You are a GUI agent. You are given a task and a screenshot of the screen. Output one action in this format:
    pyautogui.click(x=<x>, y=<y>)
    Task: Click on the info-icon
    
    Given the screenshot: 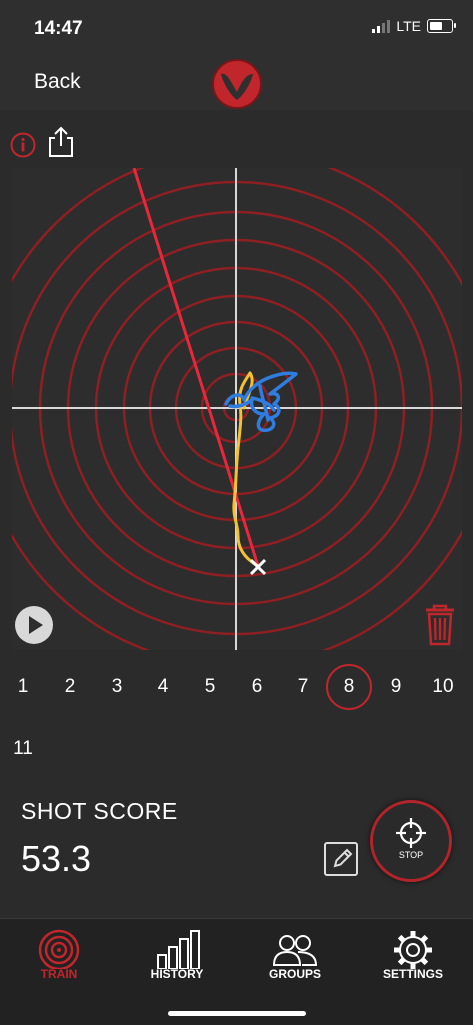 What is the action you would take?
    pyautogui.click(x=23, y=145)
    